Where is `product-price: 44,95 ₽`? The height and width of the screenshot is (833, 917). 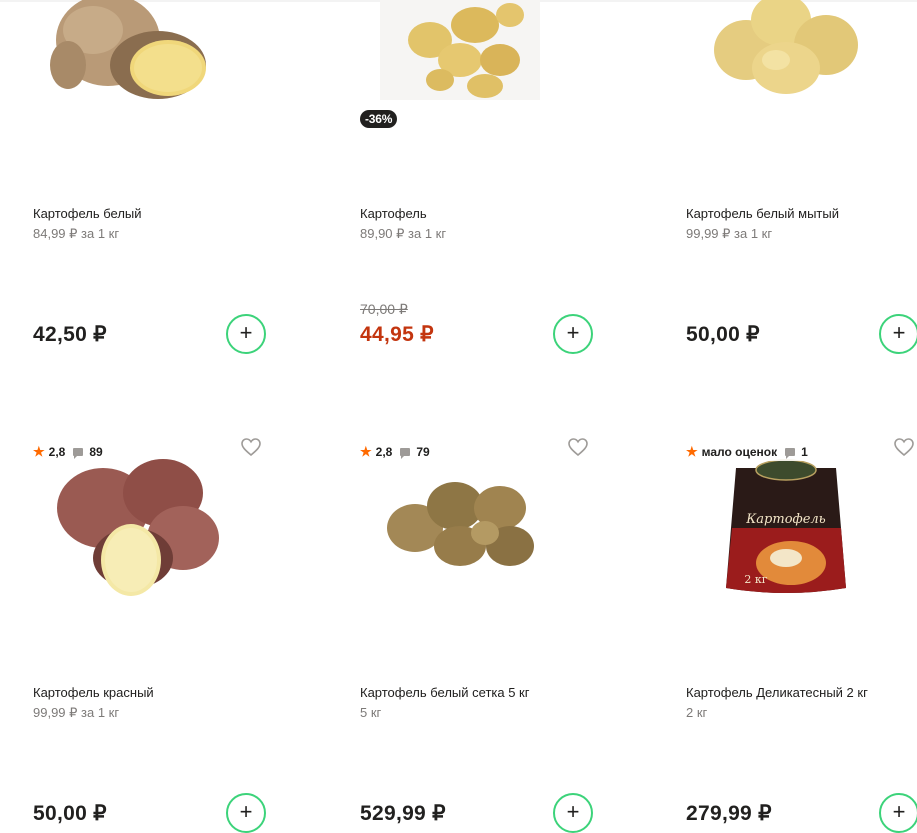
product-price: 44,95 ₽ is located at coordinates (397, 334).